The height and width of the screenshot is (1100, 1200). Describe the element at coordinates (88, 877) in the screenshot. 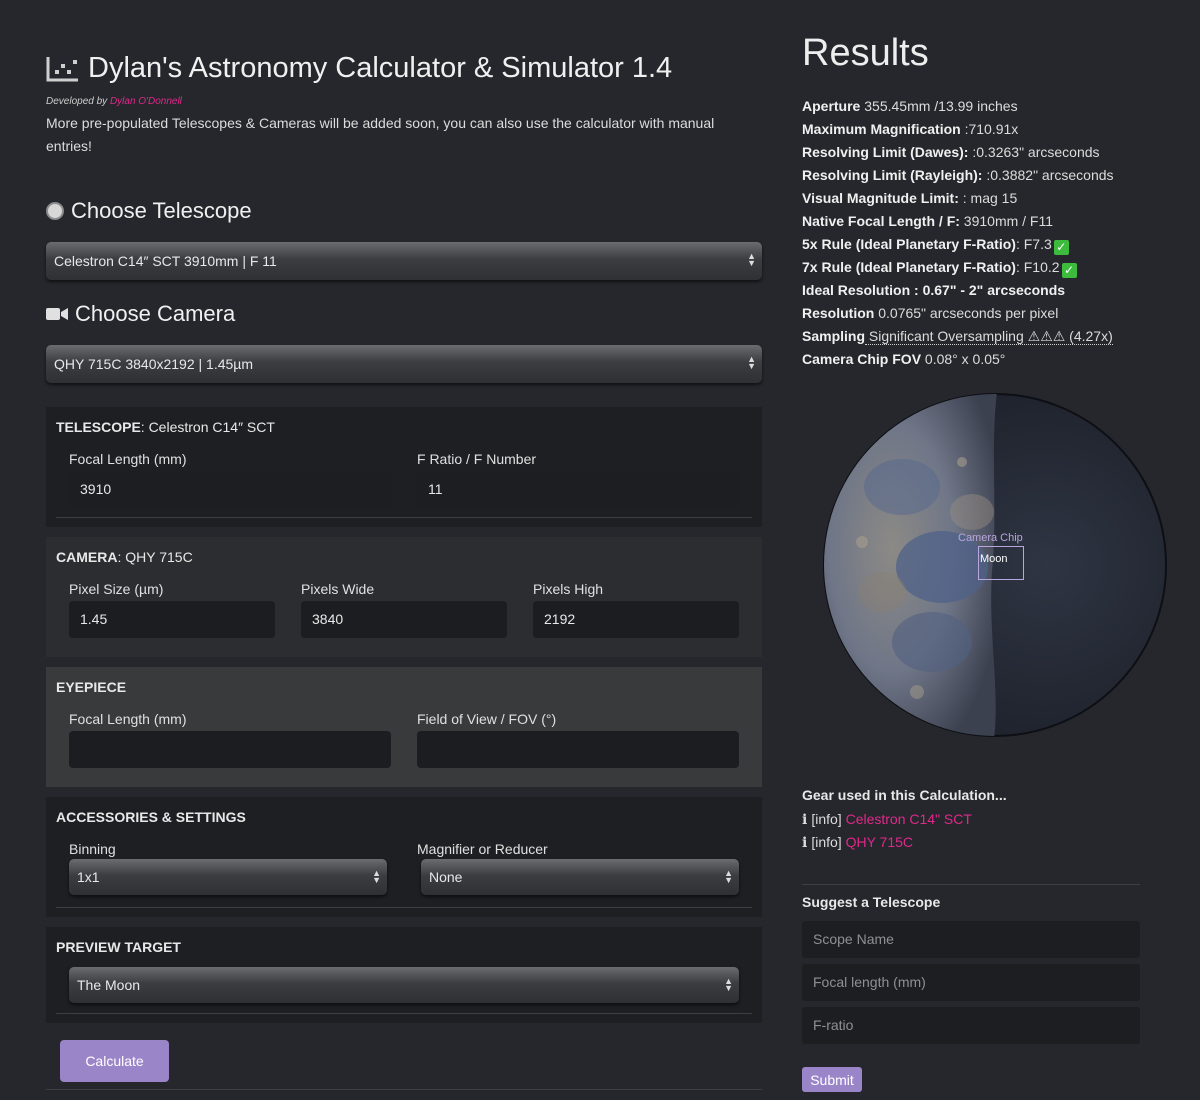

I see `binning-value: 1x1` at that location.